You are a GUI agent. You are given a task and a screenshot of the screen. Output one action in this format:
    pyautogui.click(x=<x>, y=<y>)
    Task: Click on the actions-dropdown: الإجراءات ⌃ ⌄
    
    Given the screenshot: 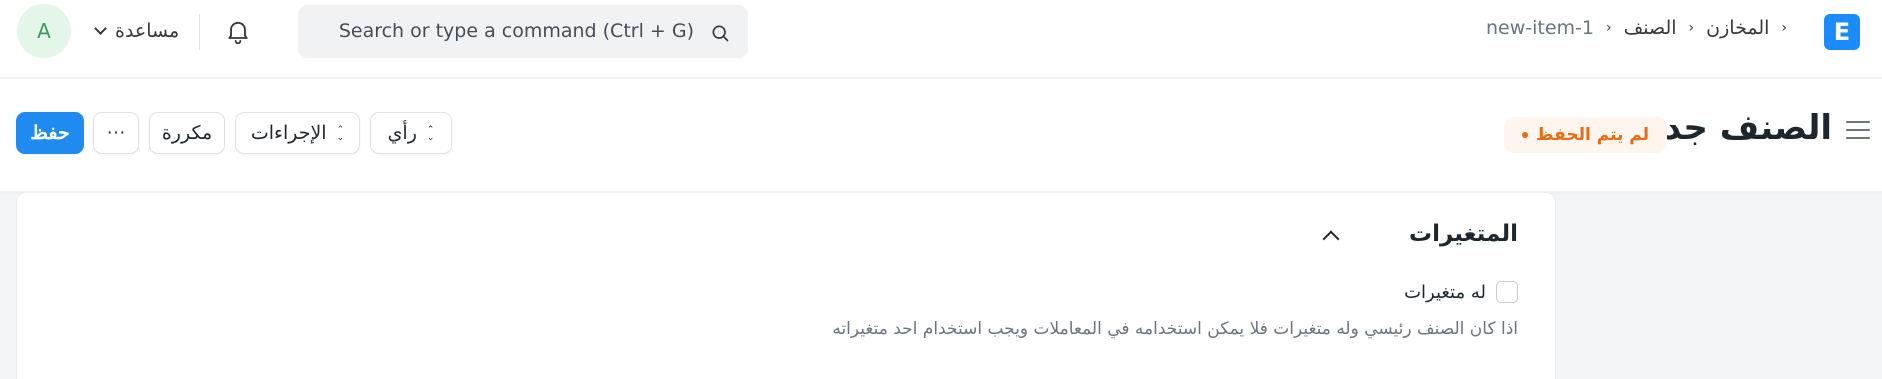 What is the action you would take?
    pyautogui.click(x=297, y=133)
    